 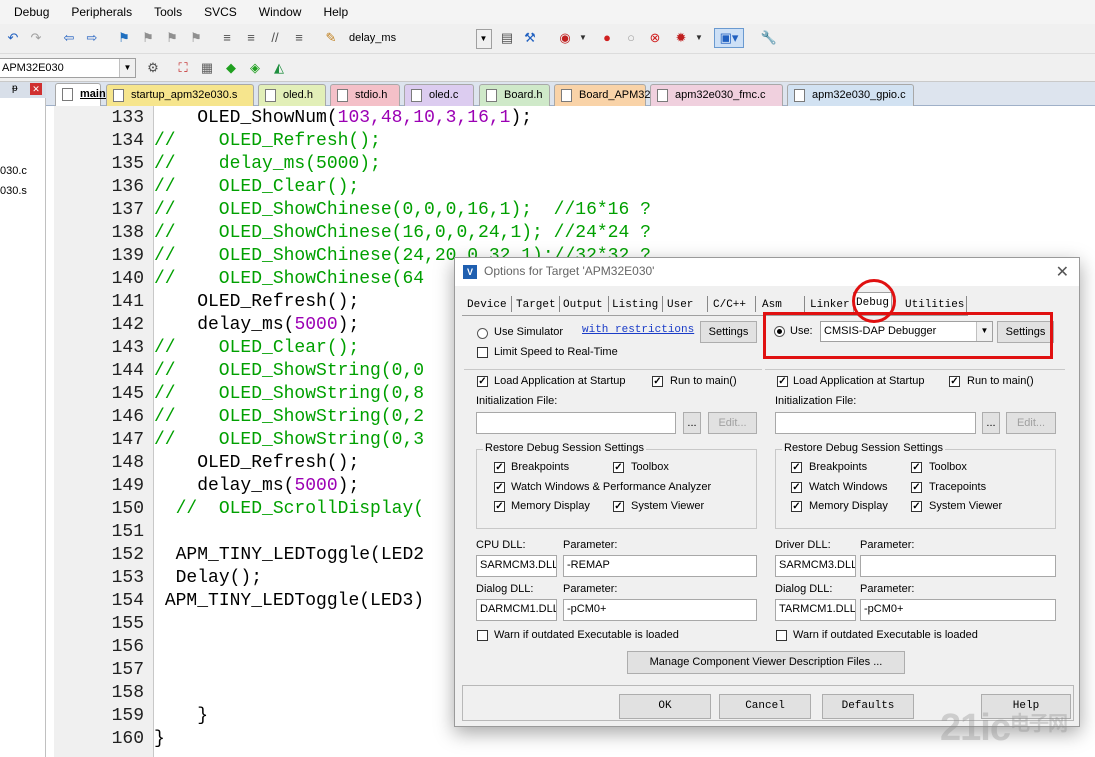 I want to click on configure-icon: 🔧, so click(x=769, y=38).